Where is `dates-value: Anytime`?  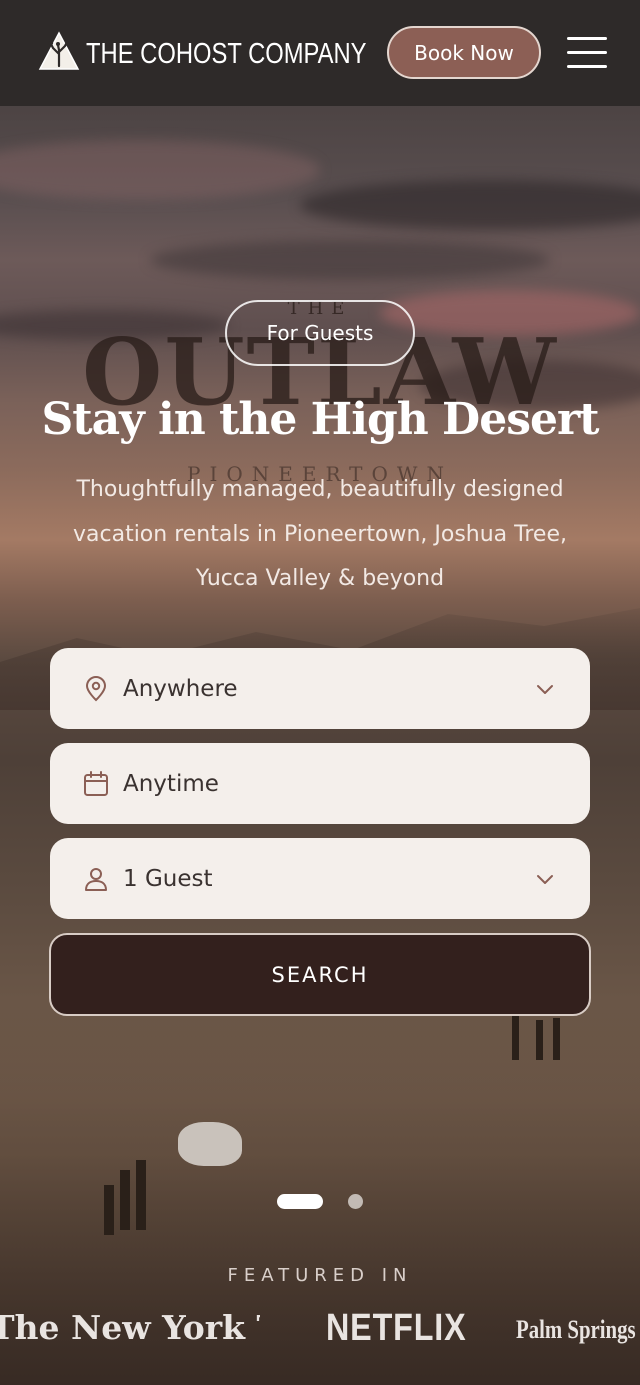
dates-value: Anytime is located at coordinates (171, 783).